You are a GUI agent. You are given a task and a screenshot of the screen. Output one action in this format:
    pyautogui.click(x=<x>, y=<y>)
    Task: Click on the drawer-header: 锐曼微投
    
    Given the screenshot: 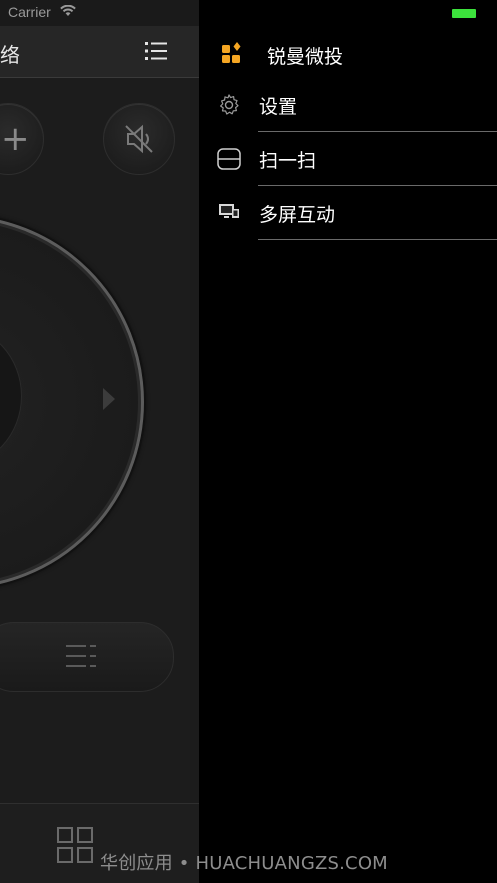 What is the action you would take?
    pyautogui.click(x=348, y=54)
    